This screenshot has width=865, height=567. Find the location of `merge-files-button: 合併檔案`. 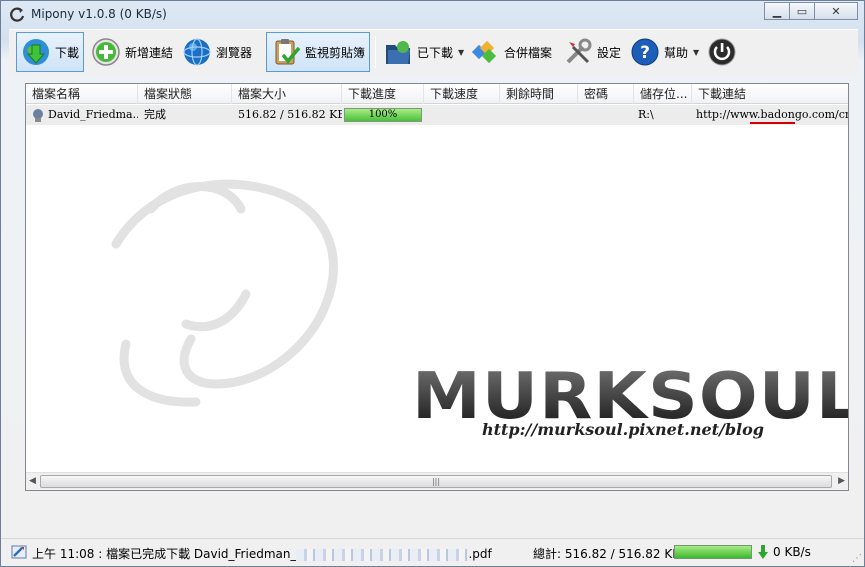

merge-files-button: 合併檔案 is located at coordinates (511, 52).